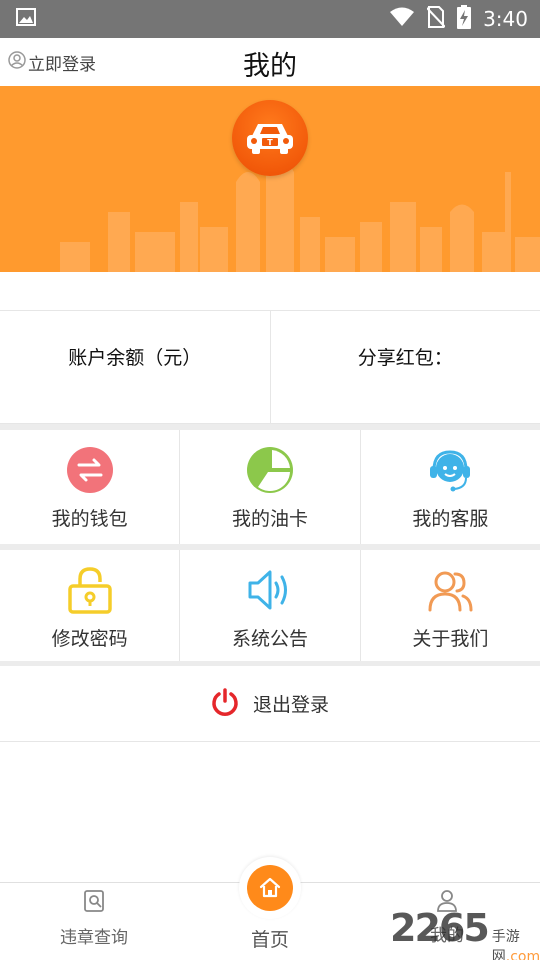 Image resolution: width=540 pixels, height=960 pixels. I want to click on logout-button: 退出登录, so click(270, 704).